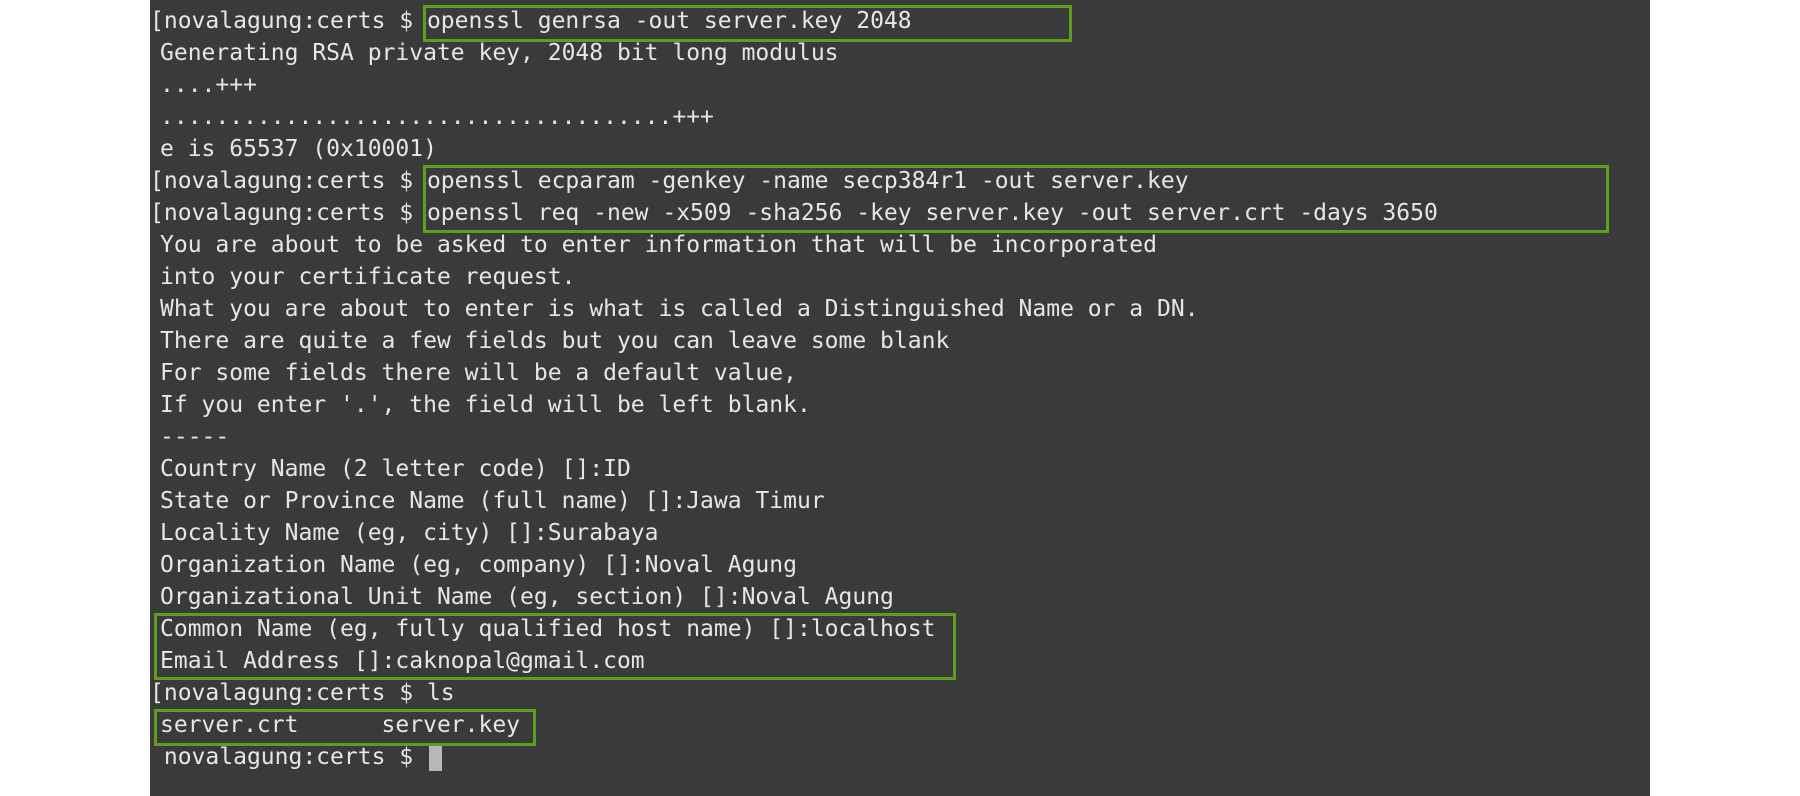  What do you see at coordinates (900, 757) in the screenshot?
I see `command-line: novalagung:certs $` at bounding box center [900, 757].